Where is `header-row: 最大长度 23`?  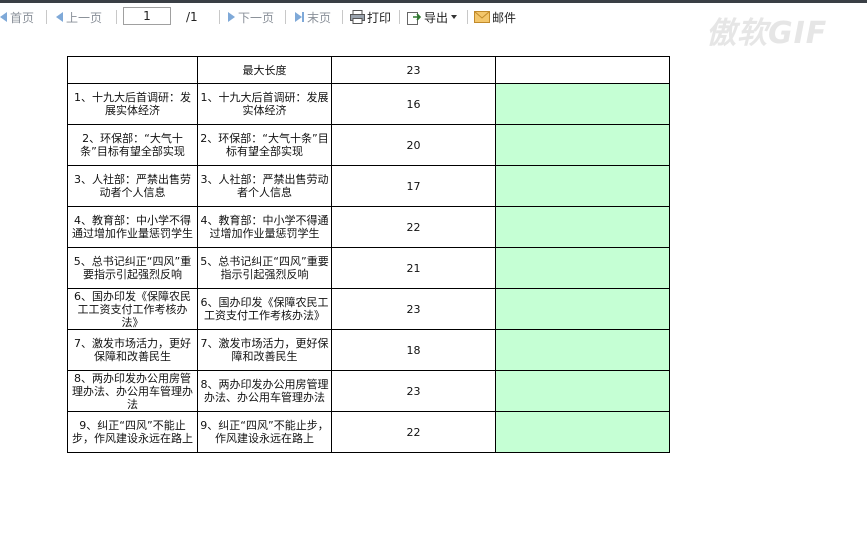 header-row: 最大长度 23 is located at coordinates (368, 70).